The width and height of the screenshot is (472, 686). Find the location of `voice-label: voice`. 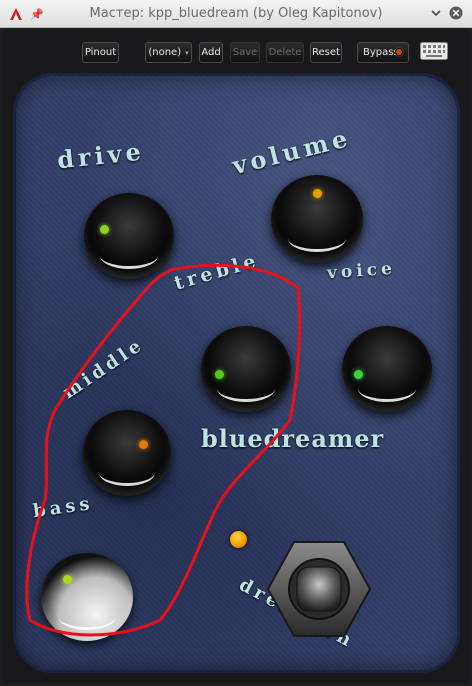

voice-label: voice is located at coordinates (361, 271).